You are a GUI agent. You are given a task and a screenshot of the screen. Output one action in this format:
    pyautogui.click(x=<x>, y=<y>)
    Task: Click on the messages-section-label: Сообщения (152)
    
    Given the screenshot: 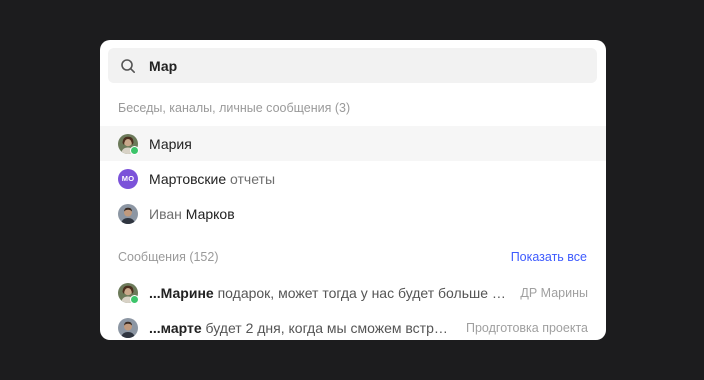 What is the action you would take?
    pyautogui.click(x=168, y=257)
    